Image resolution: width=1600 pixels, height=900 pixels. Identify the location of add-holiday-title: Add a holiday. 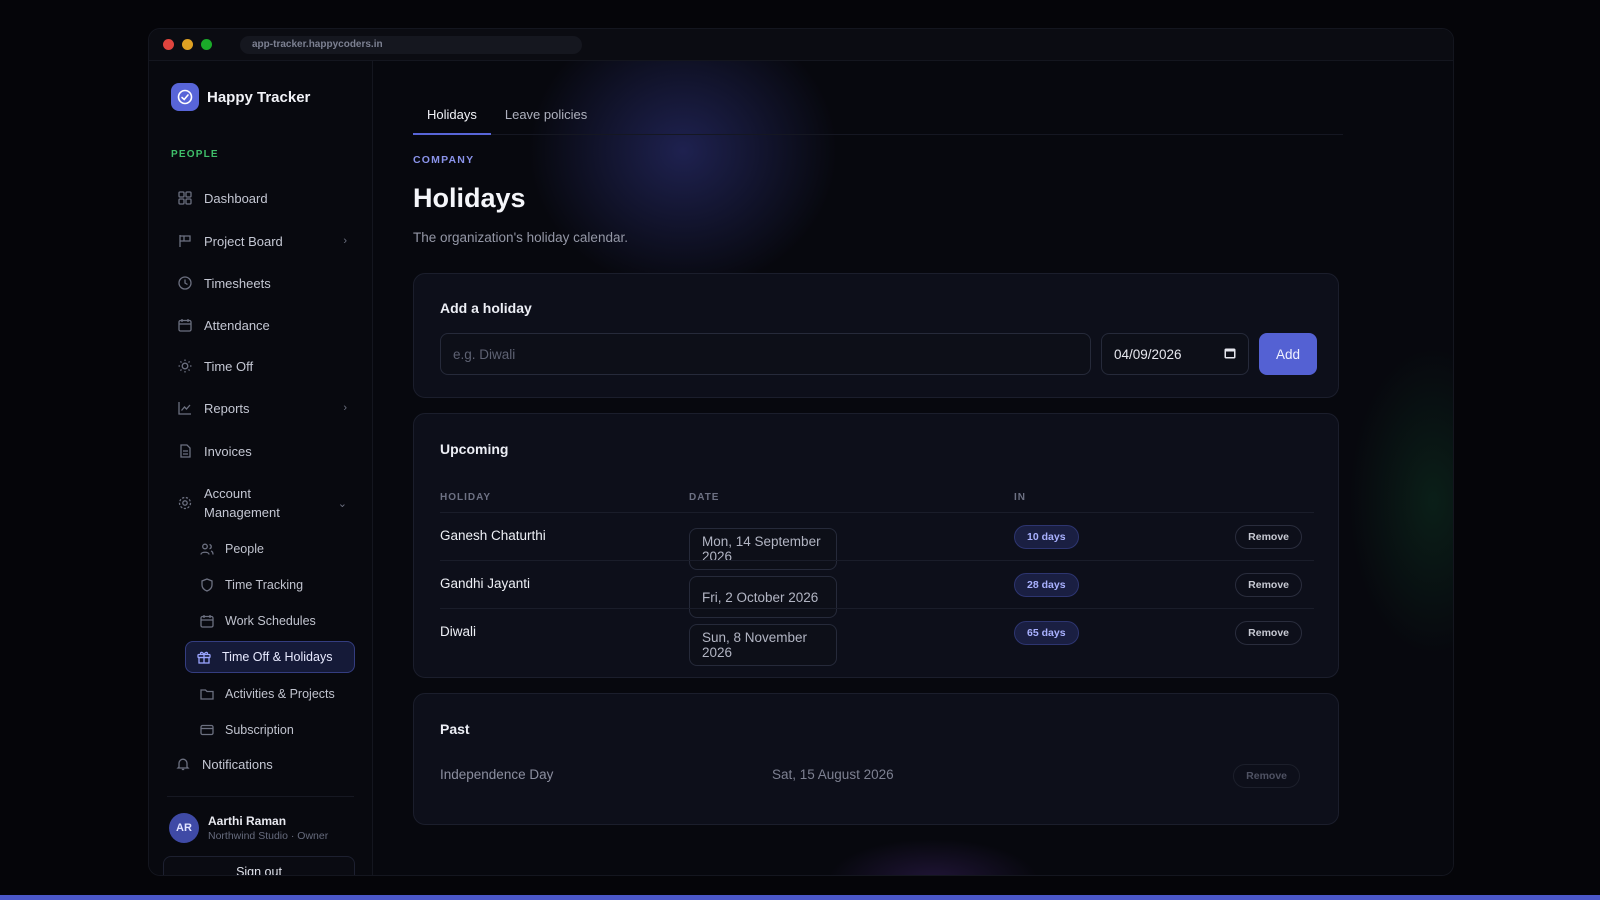
(486, 308).